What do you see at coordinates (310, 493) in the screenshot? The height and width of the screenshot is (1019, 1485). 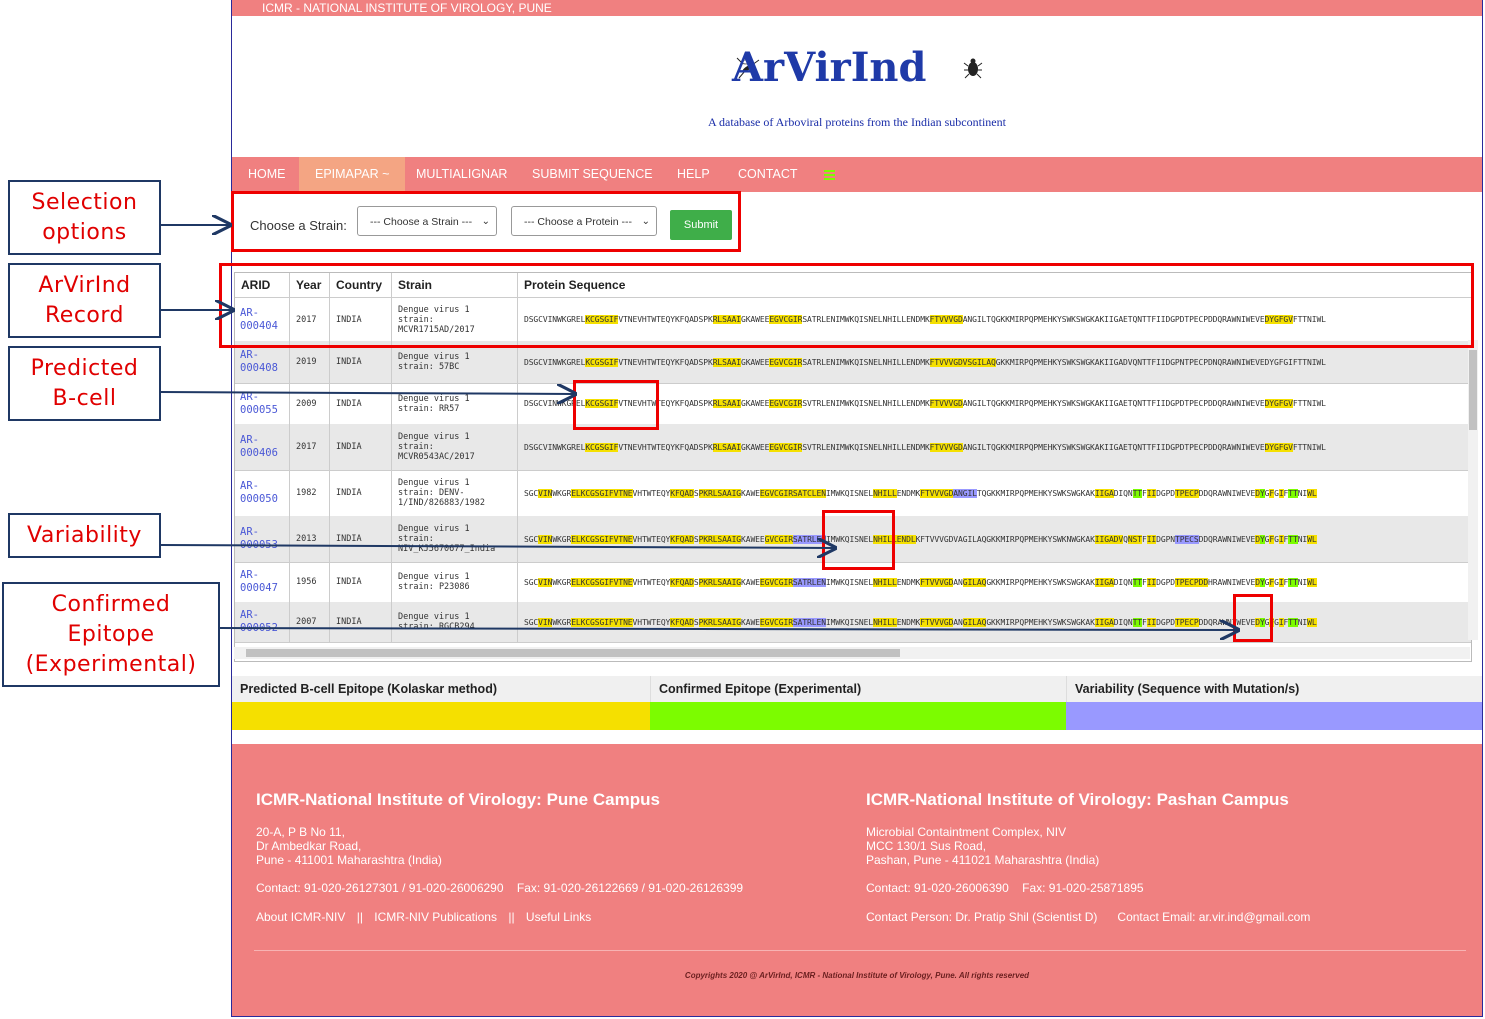 I see `year-cell: 1982` at bounding box center [310, 493].